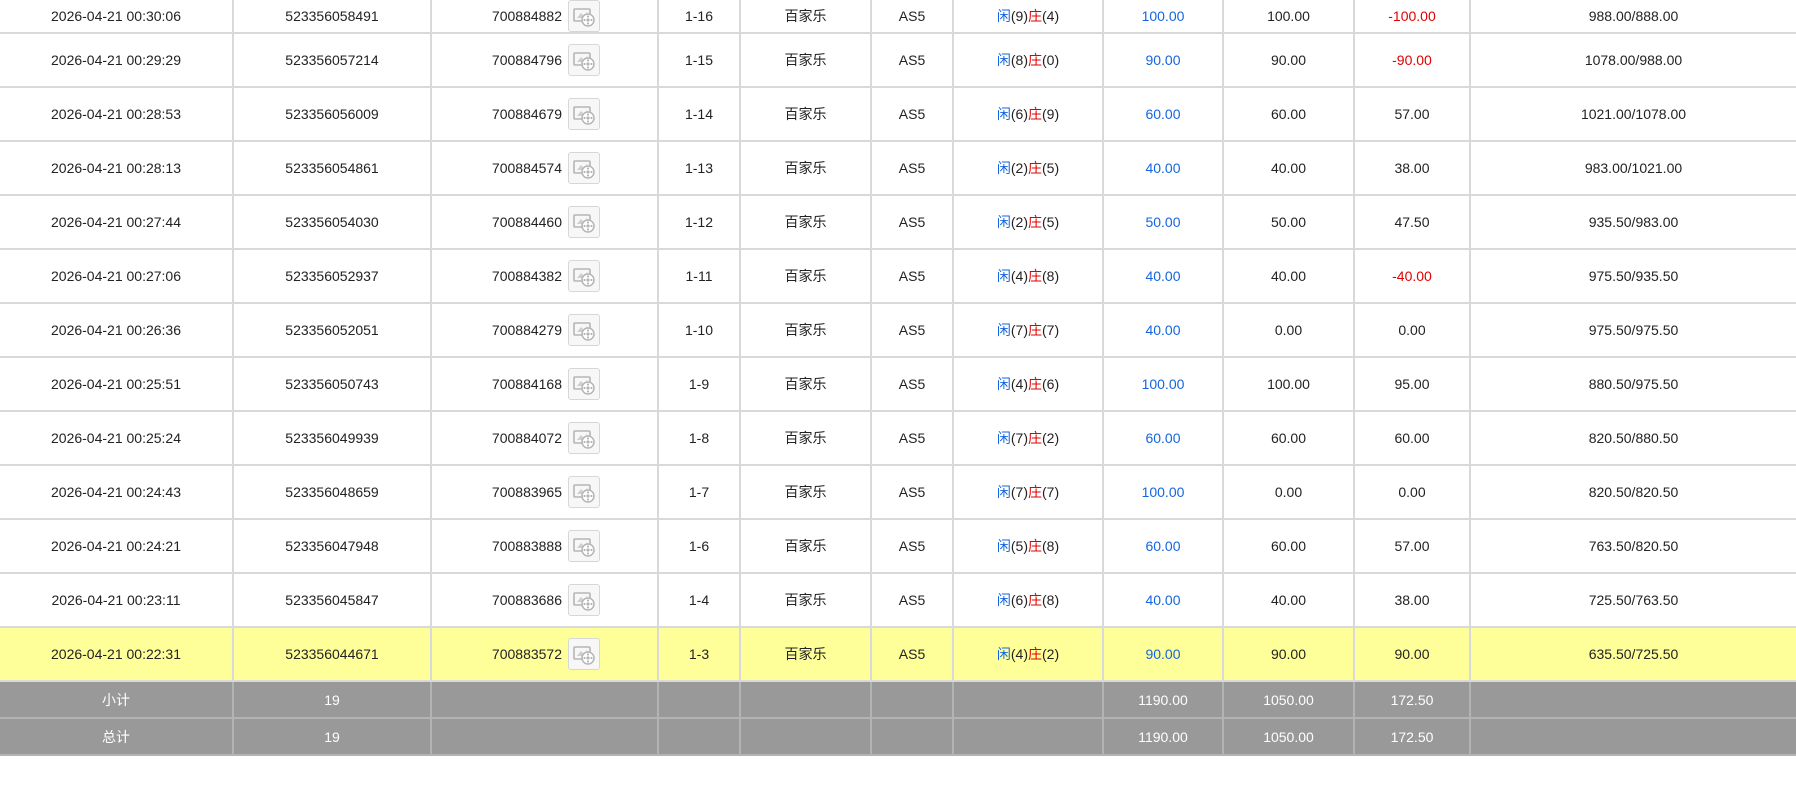 The image size is (1796, 801). Describe the element at coordinates (545, 222) in the screenshot. I see `game-id-cell: 700884460` at that location.